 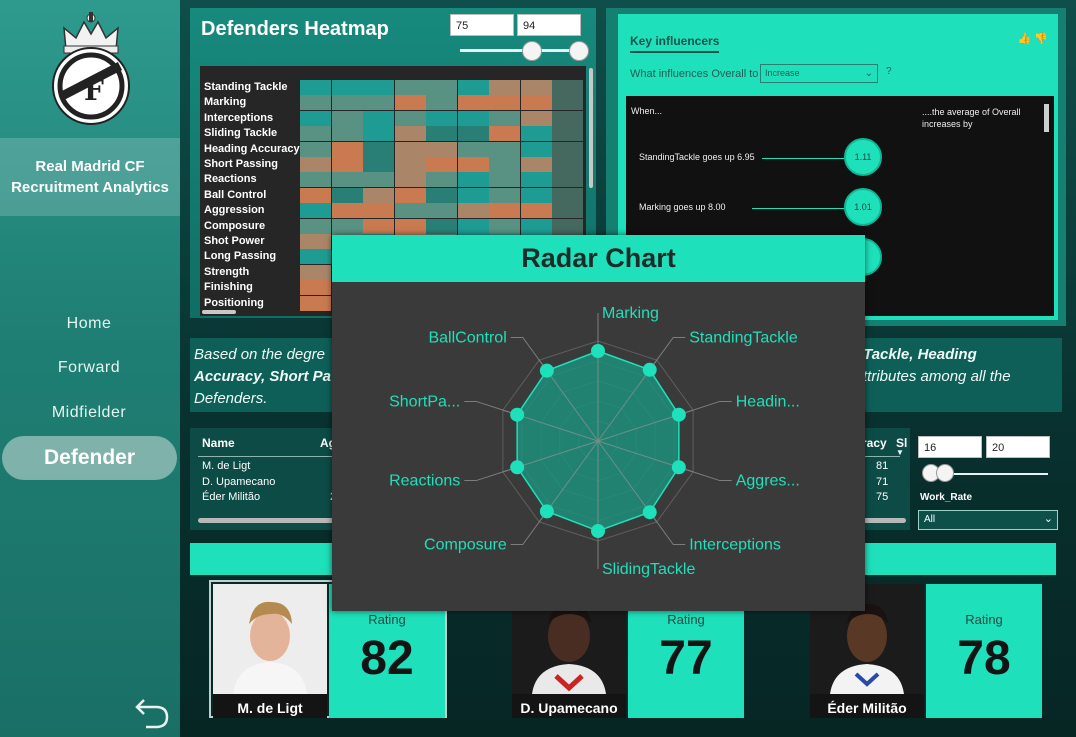 I want to click on heatmap-range-min: 75, so click(x=482, y=25).